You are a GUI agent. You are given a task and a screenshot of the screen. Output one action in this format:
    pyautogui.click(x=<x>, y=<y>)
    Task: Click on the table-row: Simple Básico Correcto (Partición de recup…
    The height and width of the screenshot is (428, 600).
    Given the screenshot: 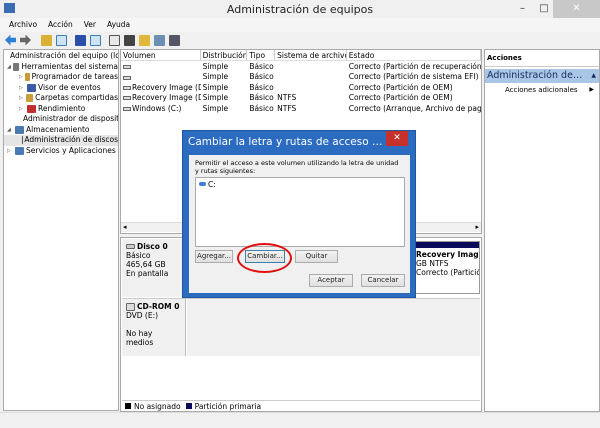 What is the action you would take?
    pyautogui.click(x=301, y=67)
    